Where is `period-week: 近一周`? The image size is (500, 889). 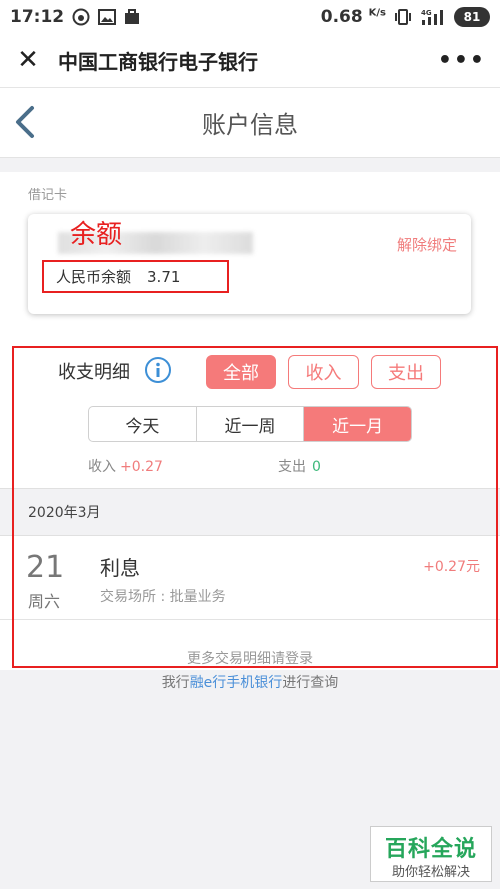
period-week: 近一周 is located at coordinates (251, 424).